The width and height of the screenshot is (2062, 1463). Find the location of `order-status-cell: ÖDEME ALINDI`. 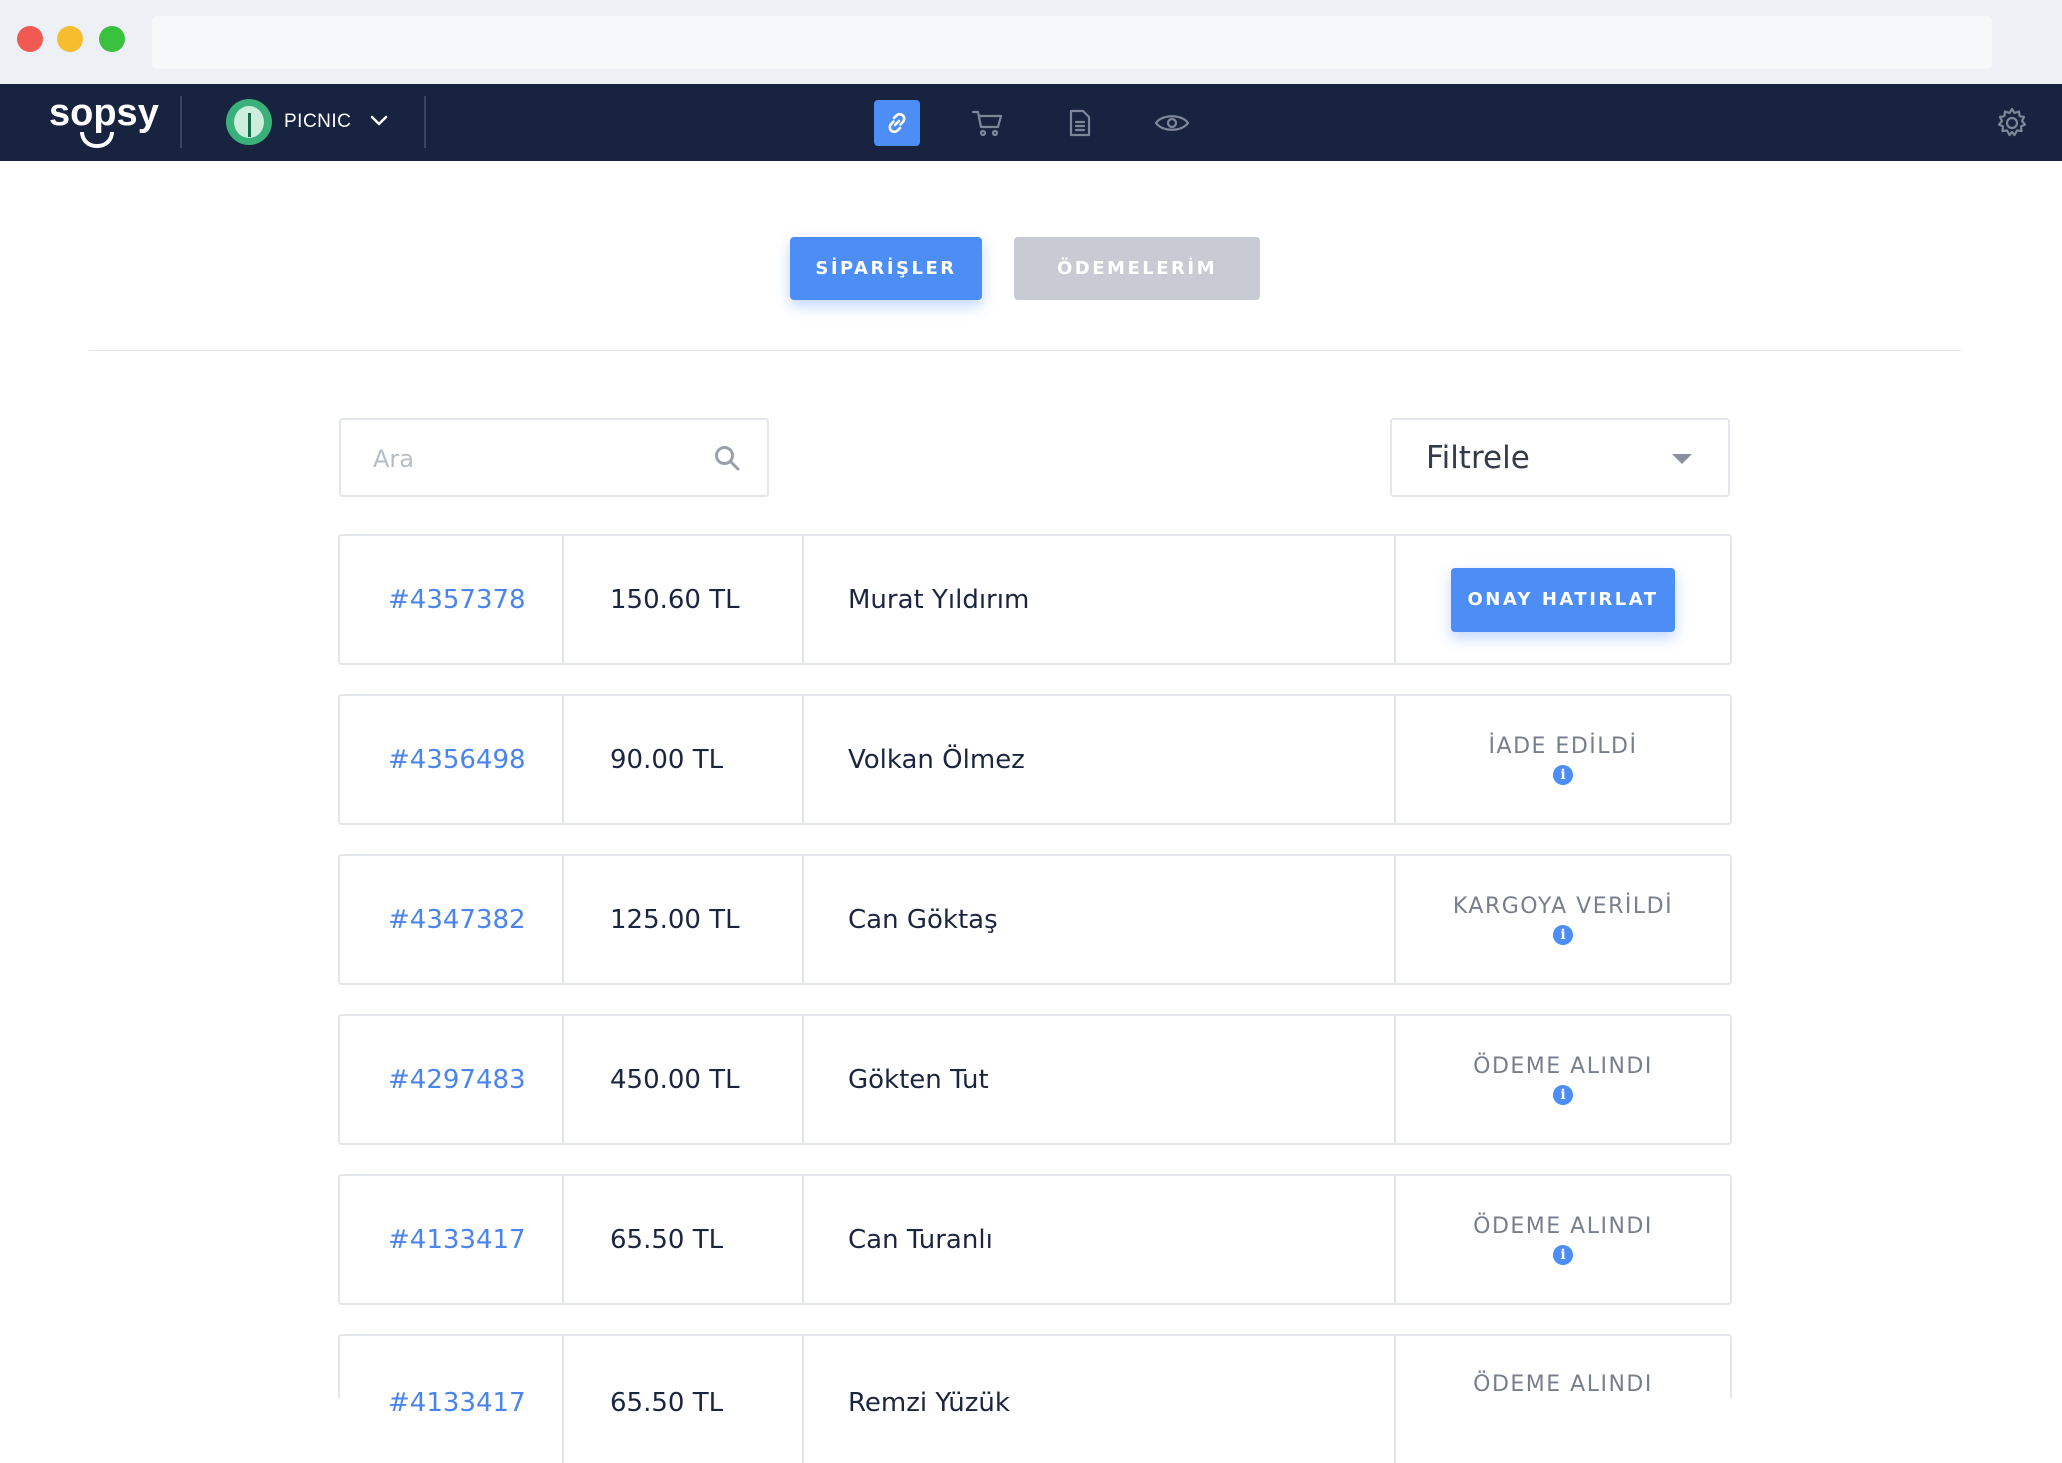

order-status-cell: ÖDEME ALINDI is located at coordinates (1563, 1399).